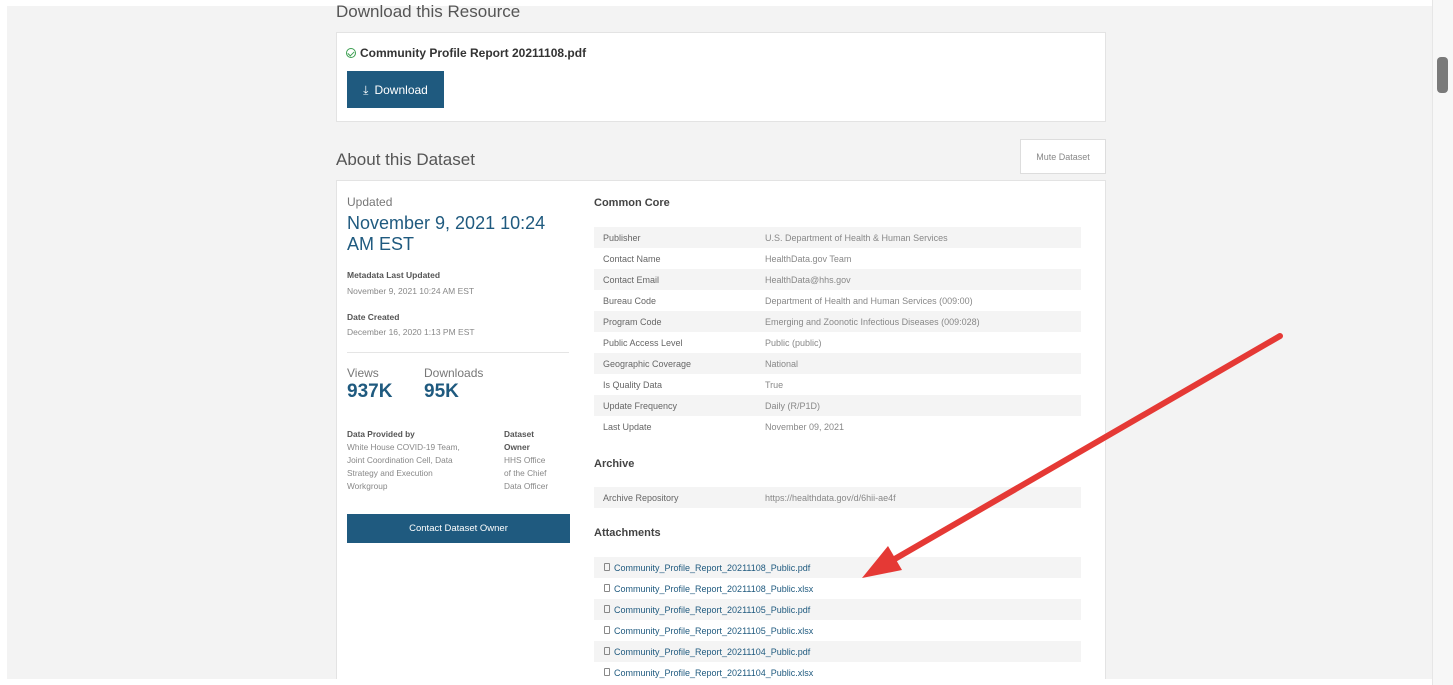 This screenshot has height=685, width=1453. Describe the element at coordinates (428, 11) in the screenshot. I see `download-section-title: Download this Resource` at that location.